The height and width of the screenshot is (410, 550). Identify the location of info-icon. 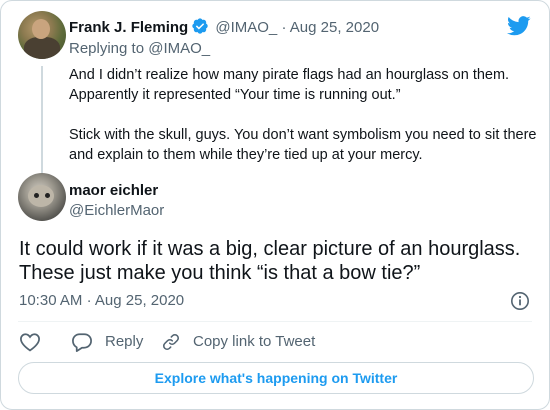
(520, 303).